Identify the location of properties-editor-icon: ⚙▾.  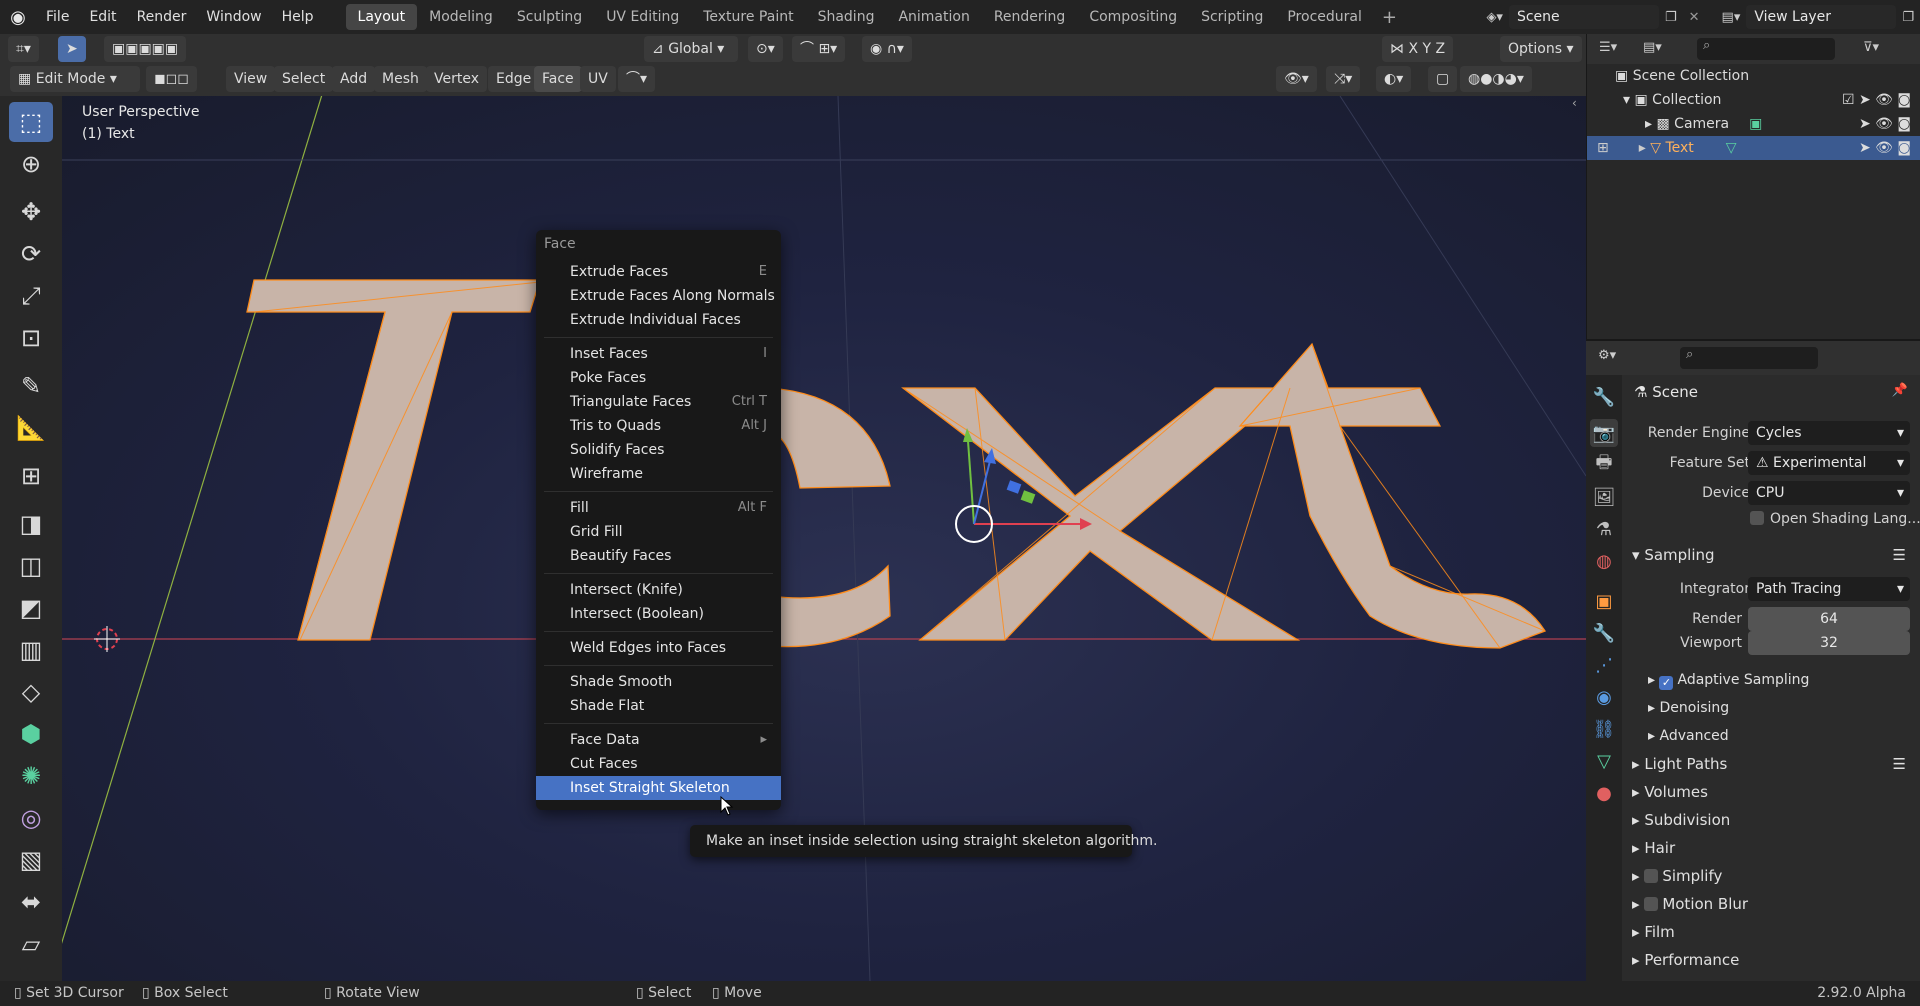
(1607, 355).